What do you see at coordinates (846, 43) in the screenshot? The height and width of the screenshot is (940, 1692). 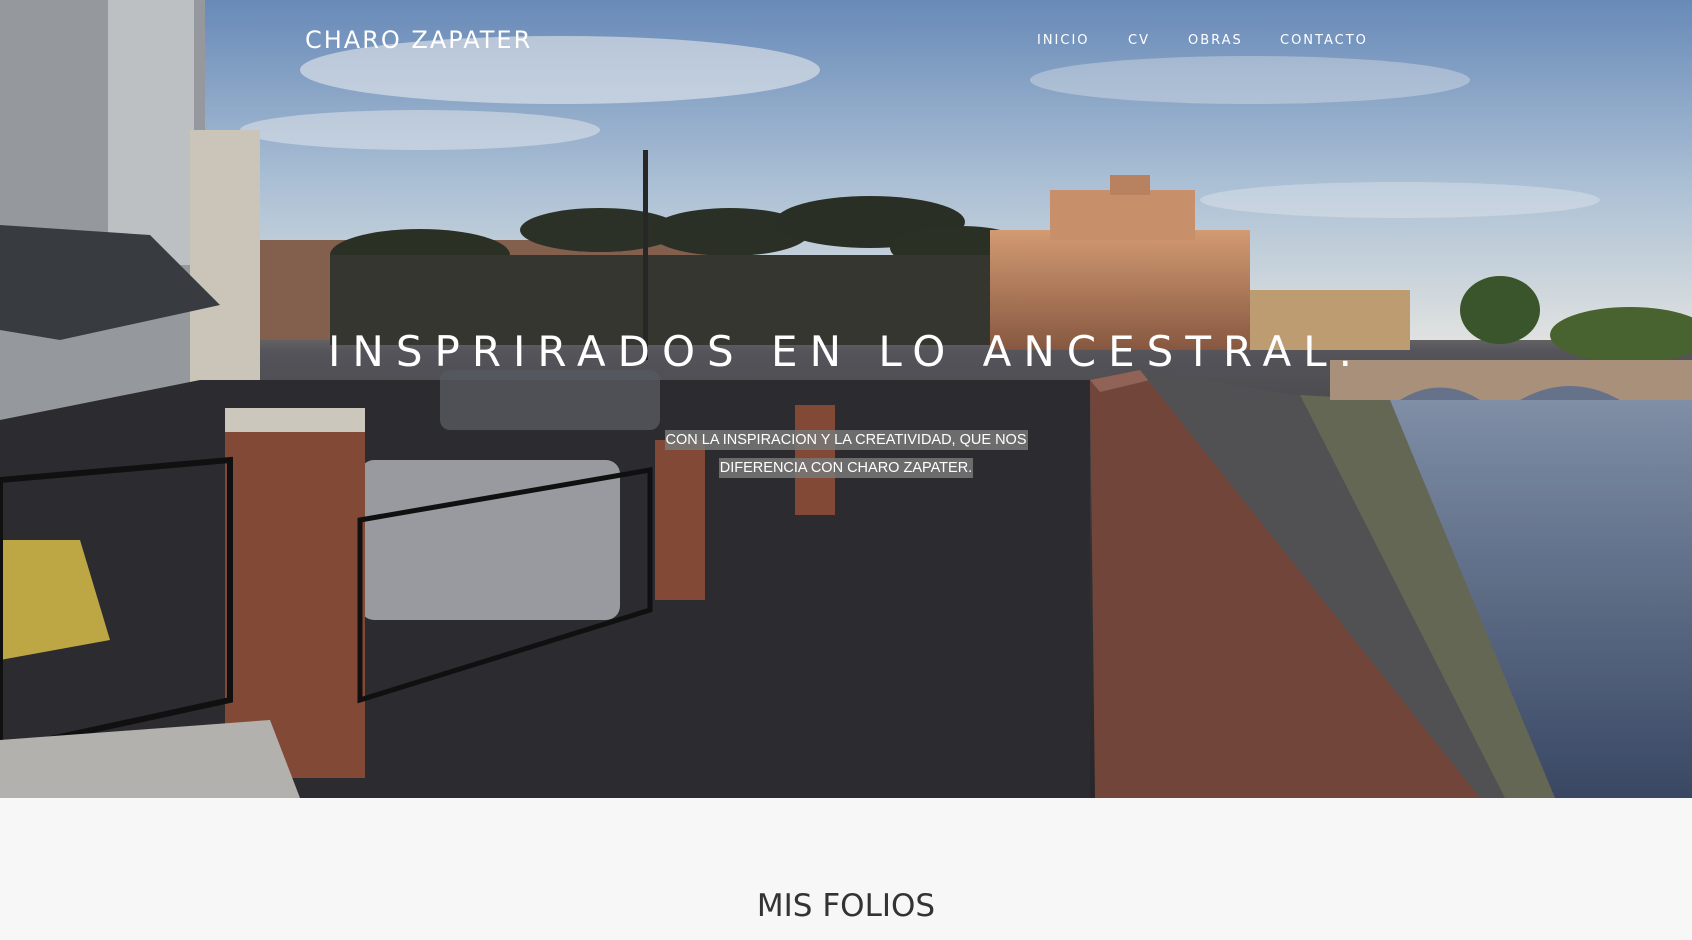 I see `main-nav: INICIO CV OBRAS CONTACTO` at bounding box center [846, 43].